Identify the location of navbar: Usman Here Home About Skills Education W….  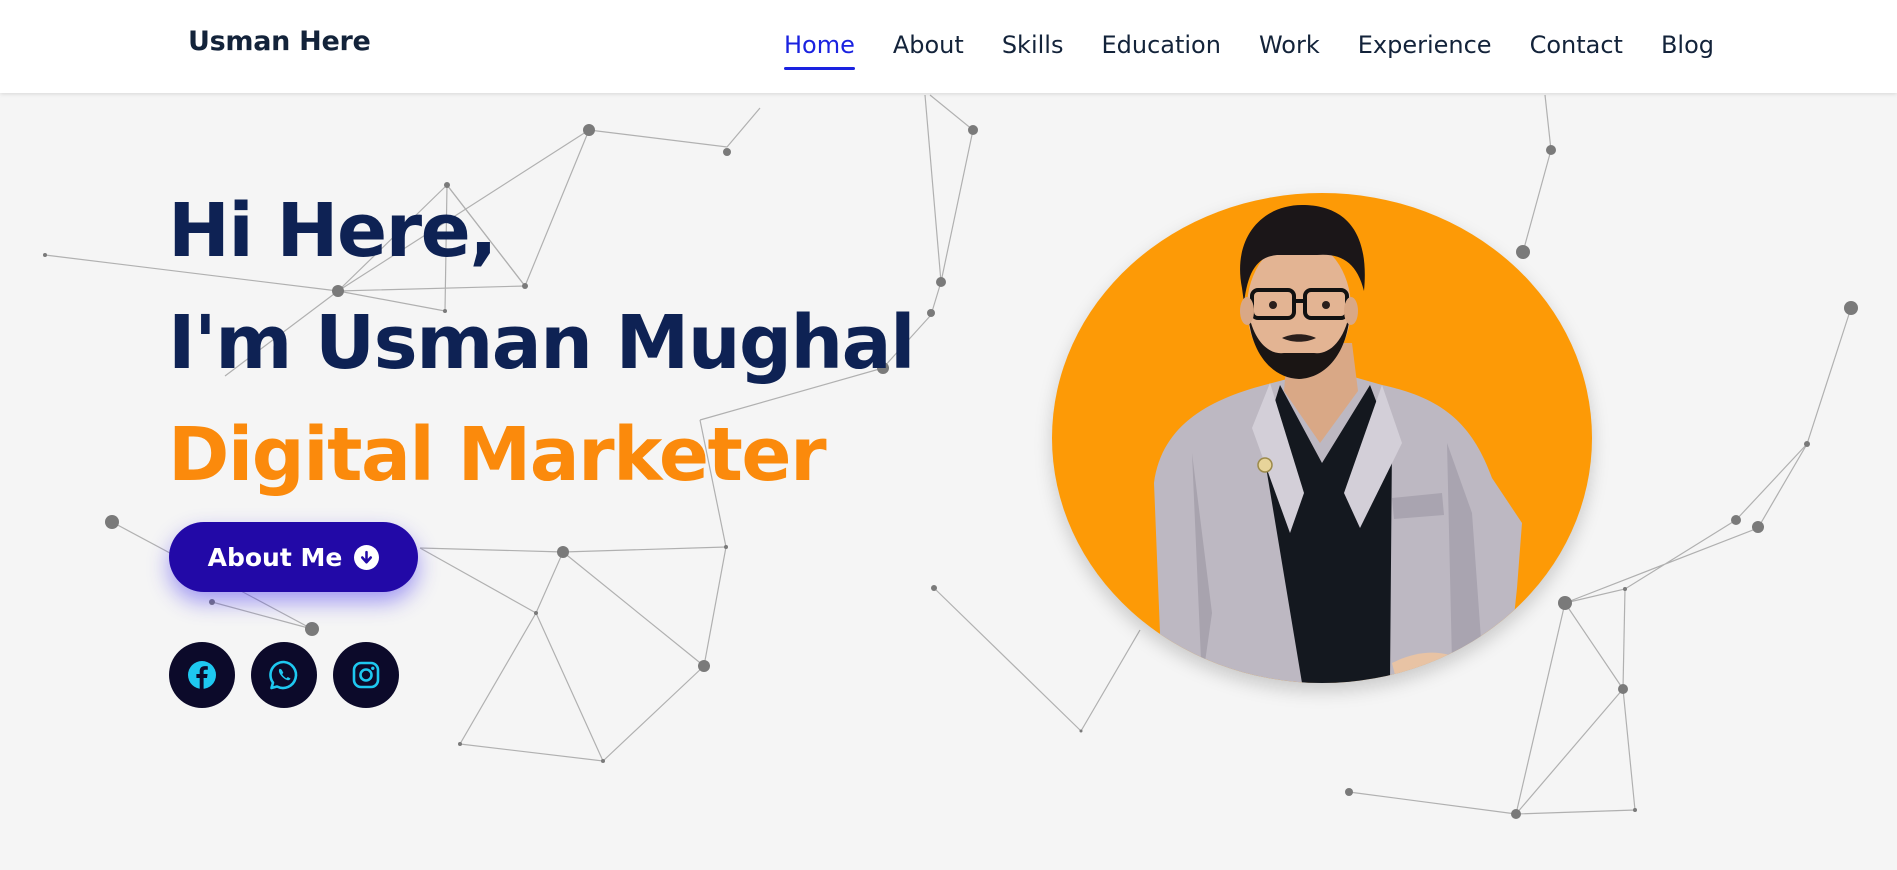
(948, 46).